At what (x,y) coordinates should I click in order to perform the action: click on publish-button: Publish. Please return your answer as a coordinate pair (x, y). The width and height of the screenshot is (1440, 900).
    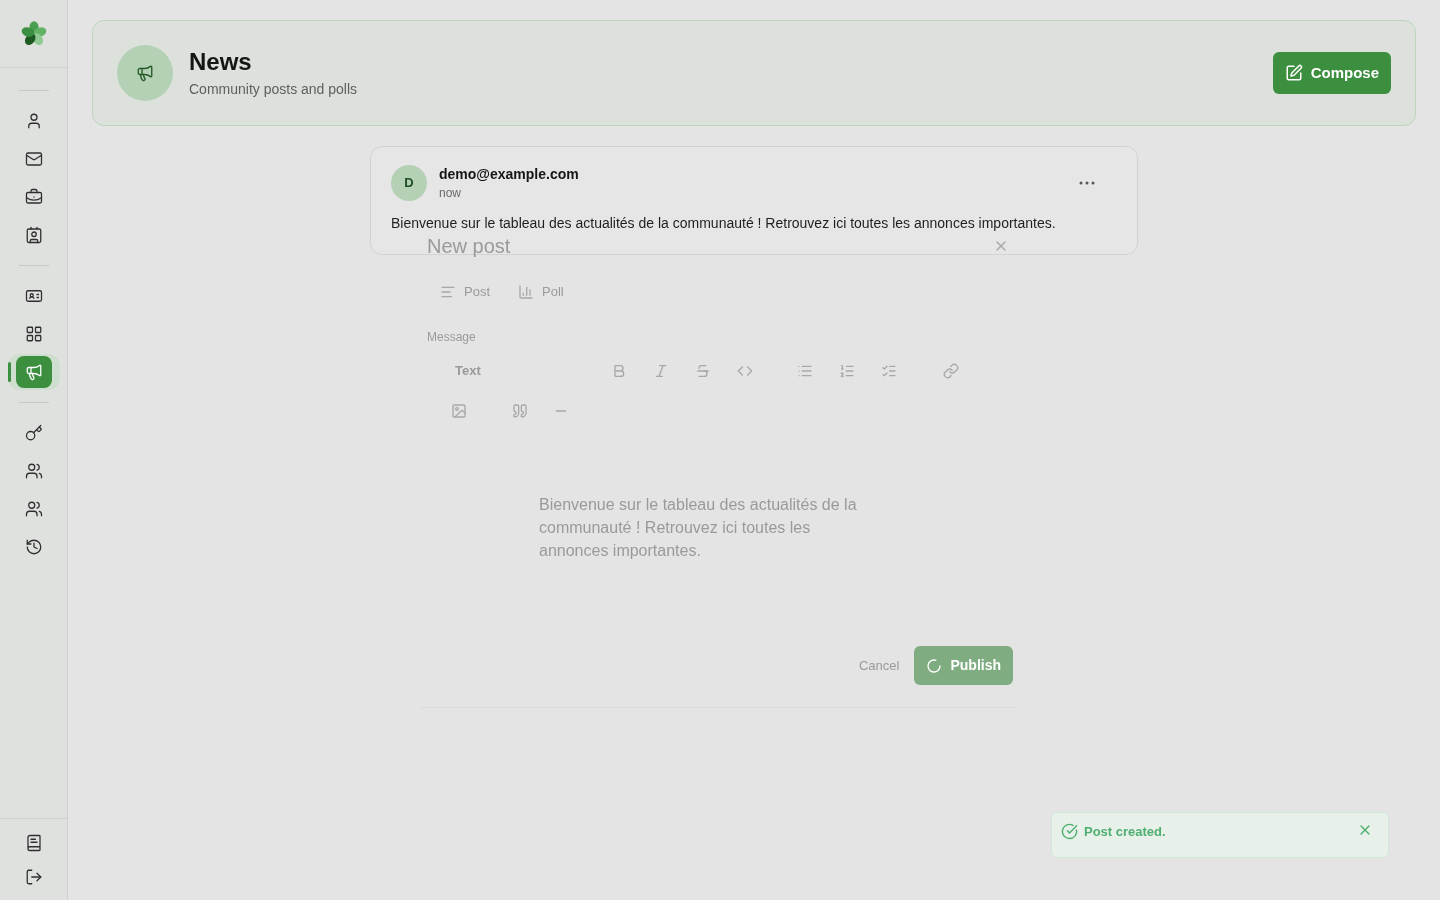
    Looking at the image, I should click on (963, 665).